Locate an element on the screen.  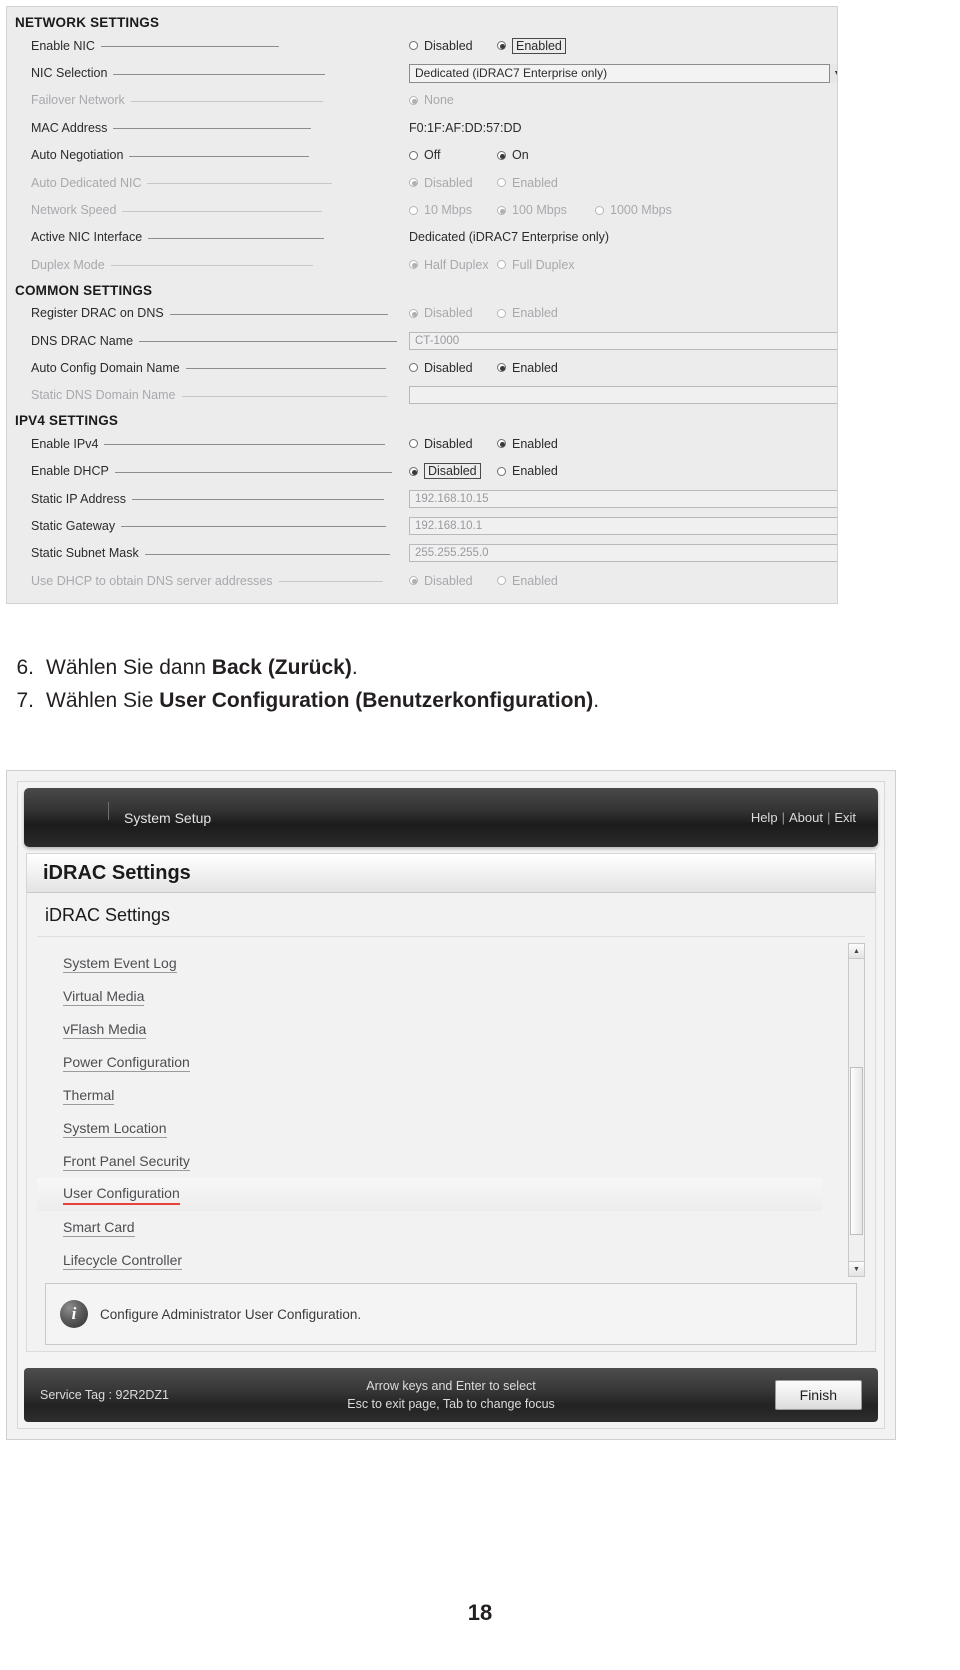
page-heading: iDRAC Settings is located at coordinates (451, 919).